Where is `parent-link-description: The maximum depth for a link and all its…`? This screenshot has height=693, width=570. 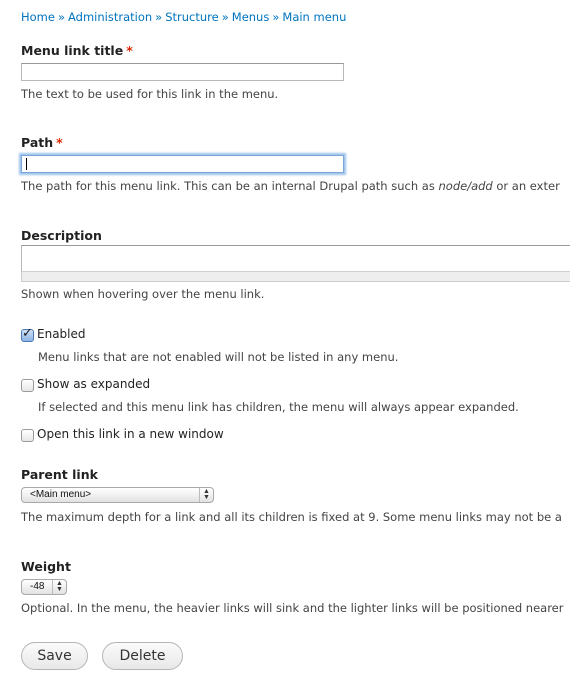
parent-link-description: The maximum depth for a link and all its… is located at coordinates (291, 517).